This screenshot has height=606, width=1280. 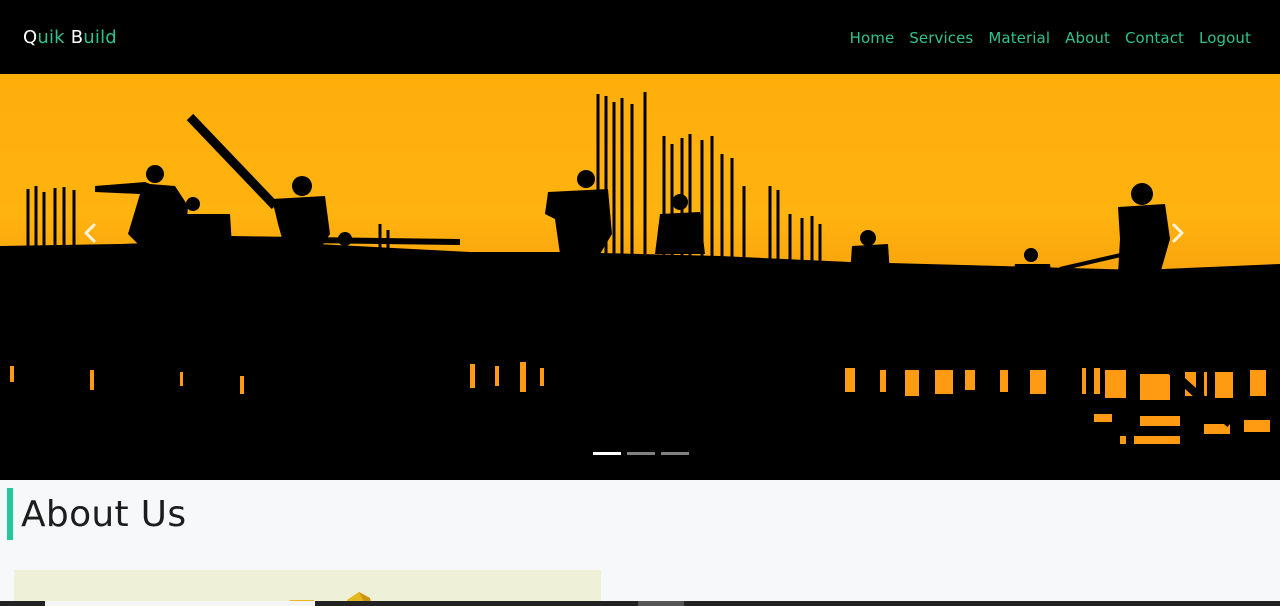 I want to click on brand-b: B, so click(x=77, y=37).